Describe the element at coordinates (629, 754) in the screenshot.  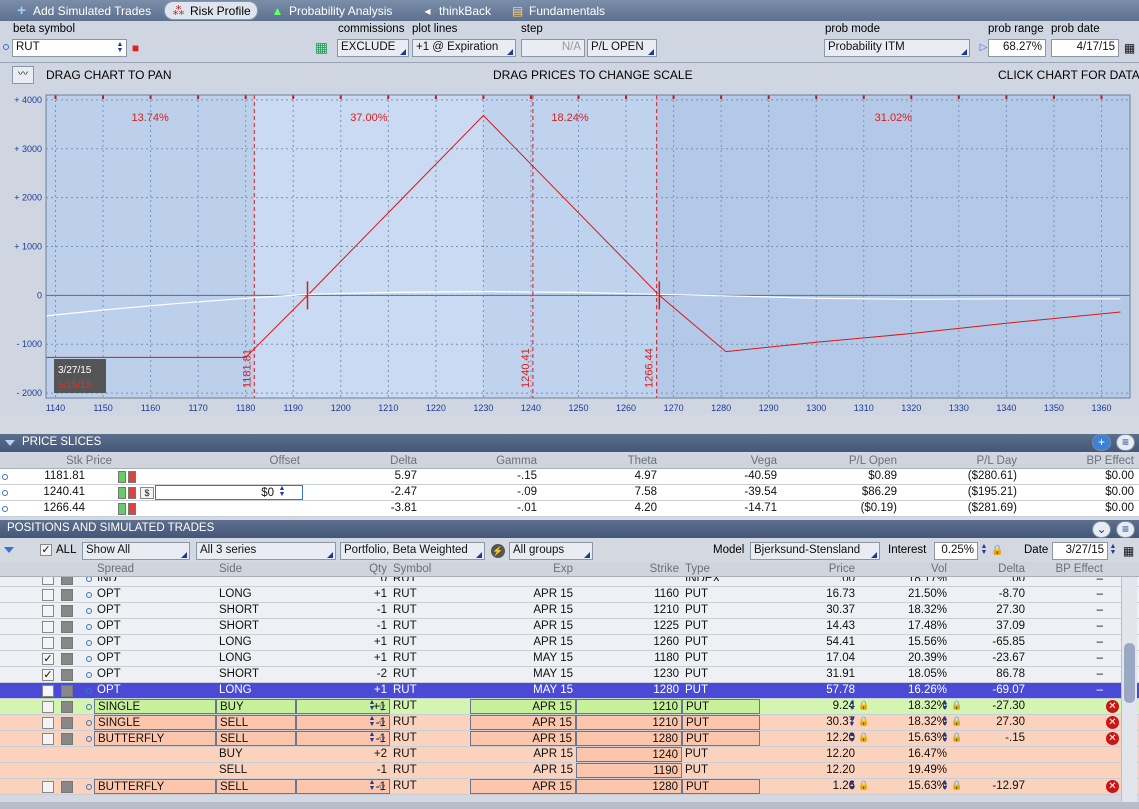
I see `position-strike: 1240` at that location.